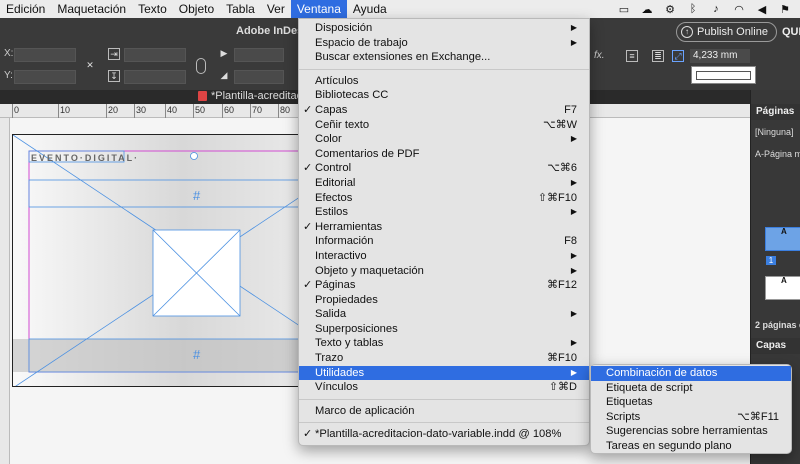 This screenshot has width=800, height=464. I want to click on menu-item-utilidades: Utilidades ▶, so click(444, 373).